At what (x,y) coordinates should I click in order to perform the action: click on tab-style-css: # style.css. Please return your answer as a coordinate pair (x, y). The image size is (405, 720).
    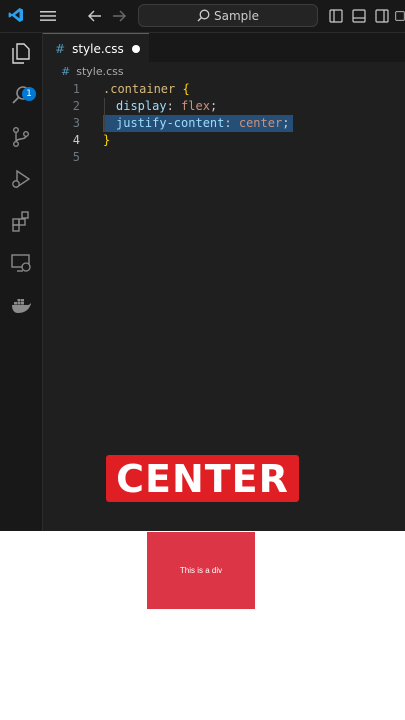
    Looking at the image, I should click on (96, 48).